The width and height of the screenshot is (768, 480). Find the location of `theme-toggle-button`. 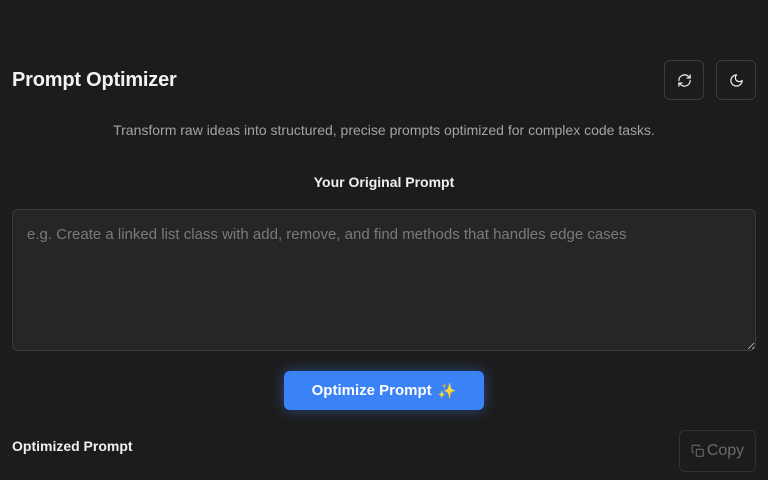

theme-toggle-button is located at coordinates (736, 80).